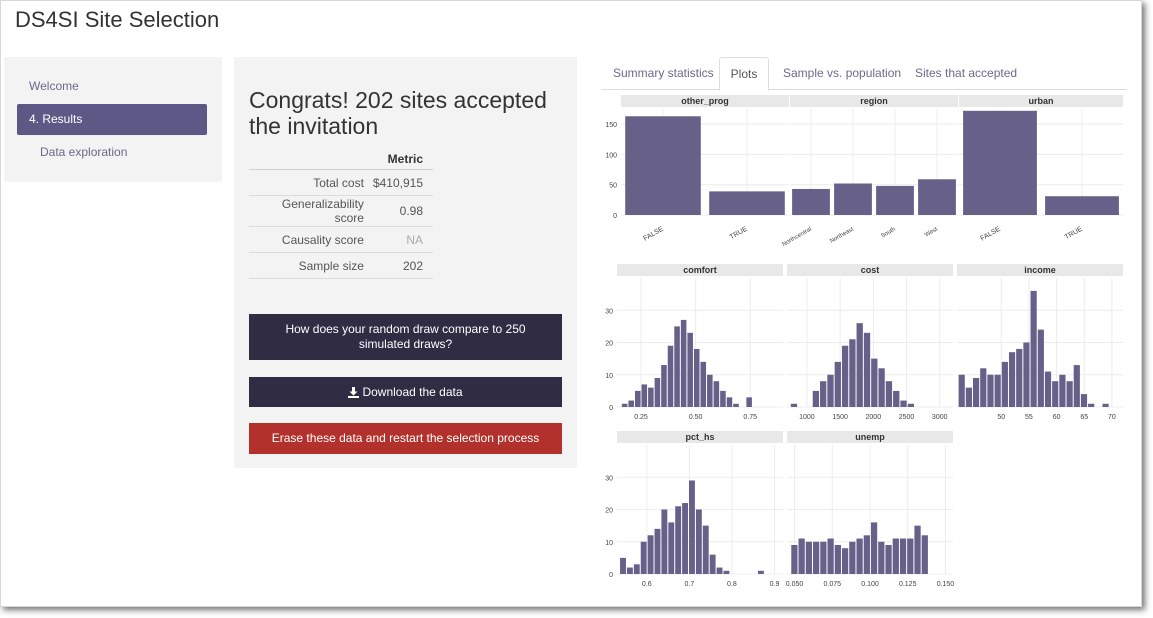  Describe the element at coordinates (611, 155) in the screenshot. I see `y-tick-label: 100` at that location.